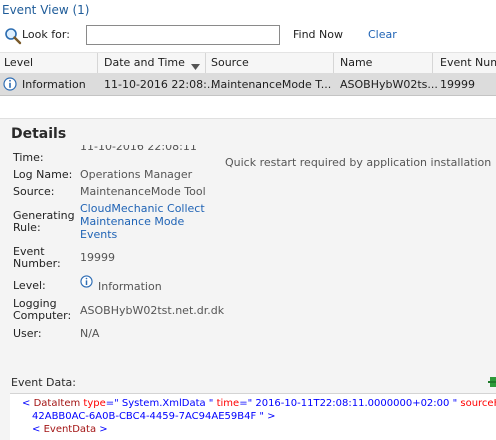 Image resolution: width=496 pixels, height=440 pixels. I want to click on user-value: N/A, so click(90, 333).